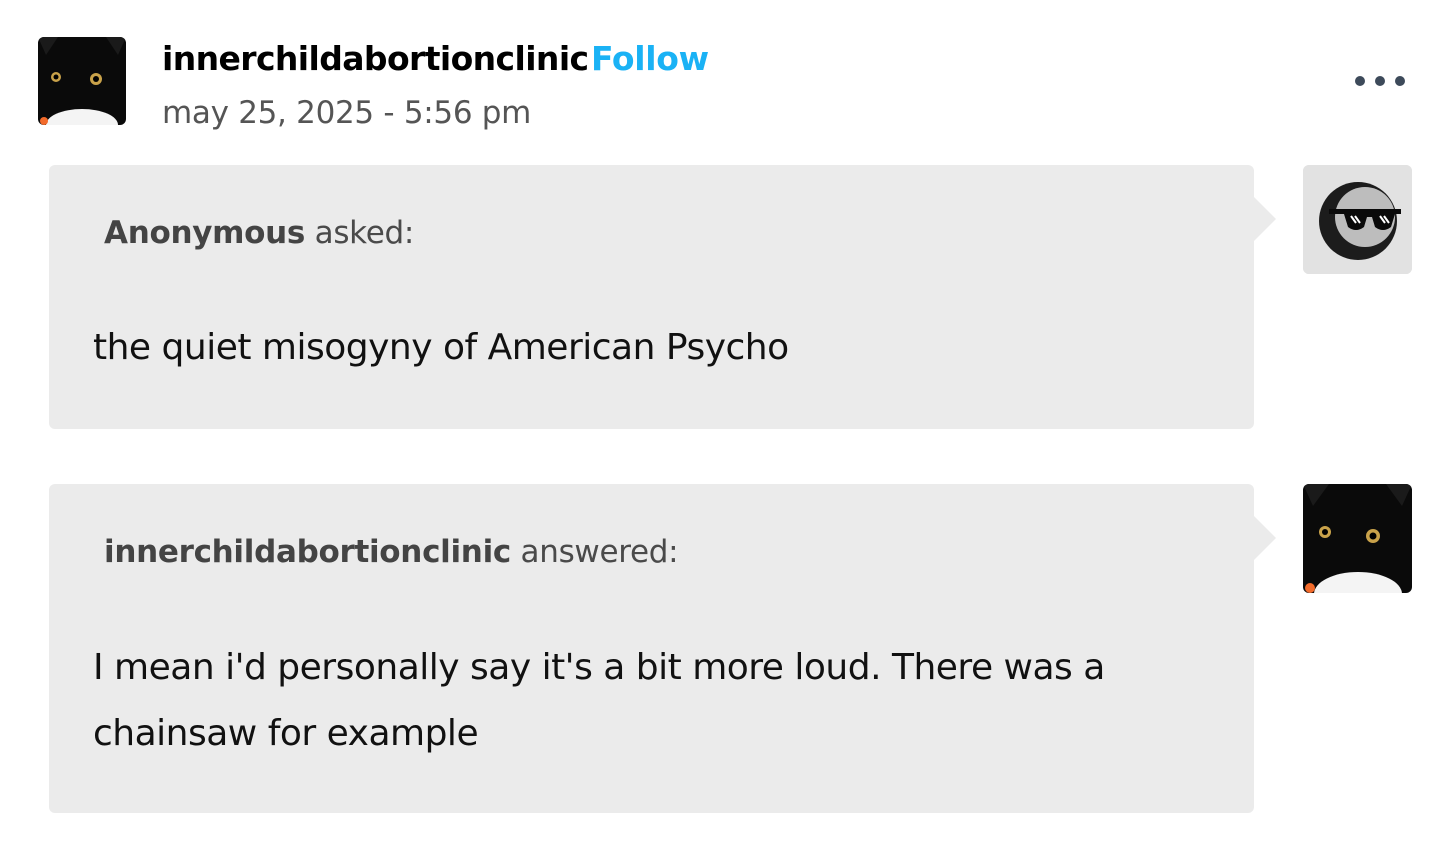  I want to click on post-username: innerchildabortionclinic, so click(375, 59).